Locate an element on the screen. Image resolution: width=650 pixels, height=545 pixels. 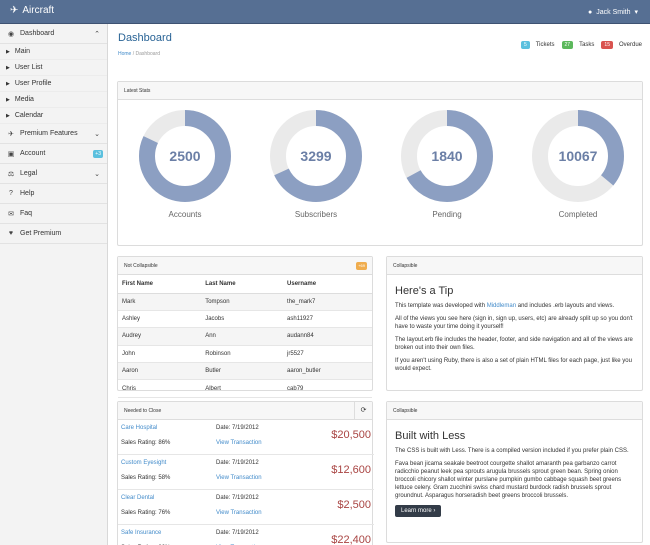
sidebar-item-label: Faq is located at coordinates (26, 213).